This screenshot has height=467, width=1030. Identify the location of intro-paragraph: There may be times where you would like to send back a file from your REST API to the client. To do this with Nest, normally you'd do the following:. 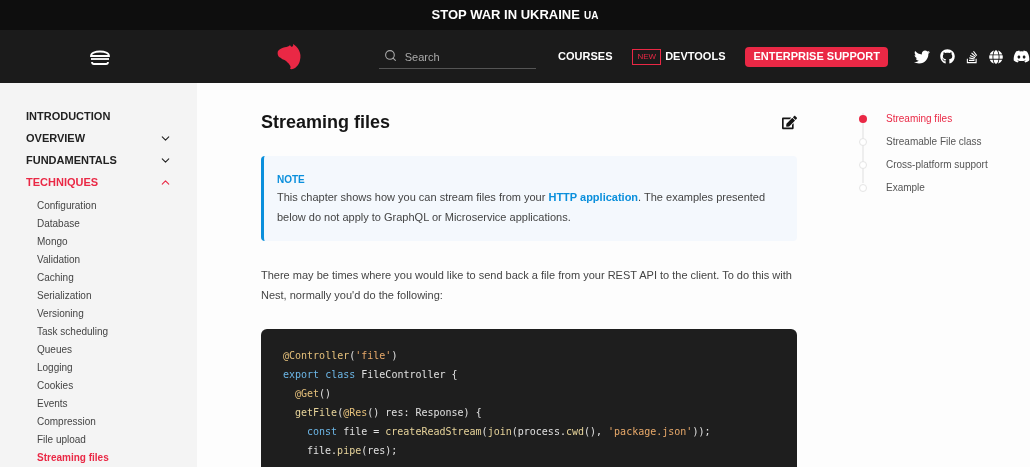
(527, 285).